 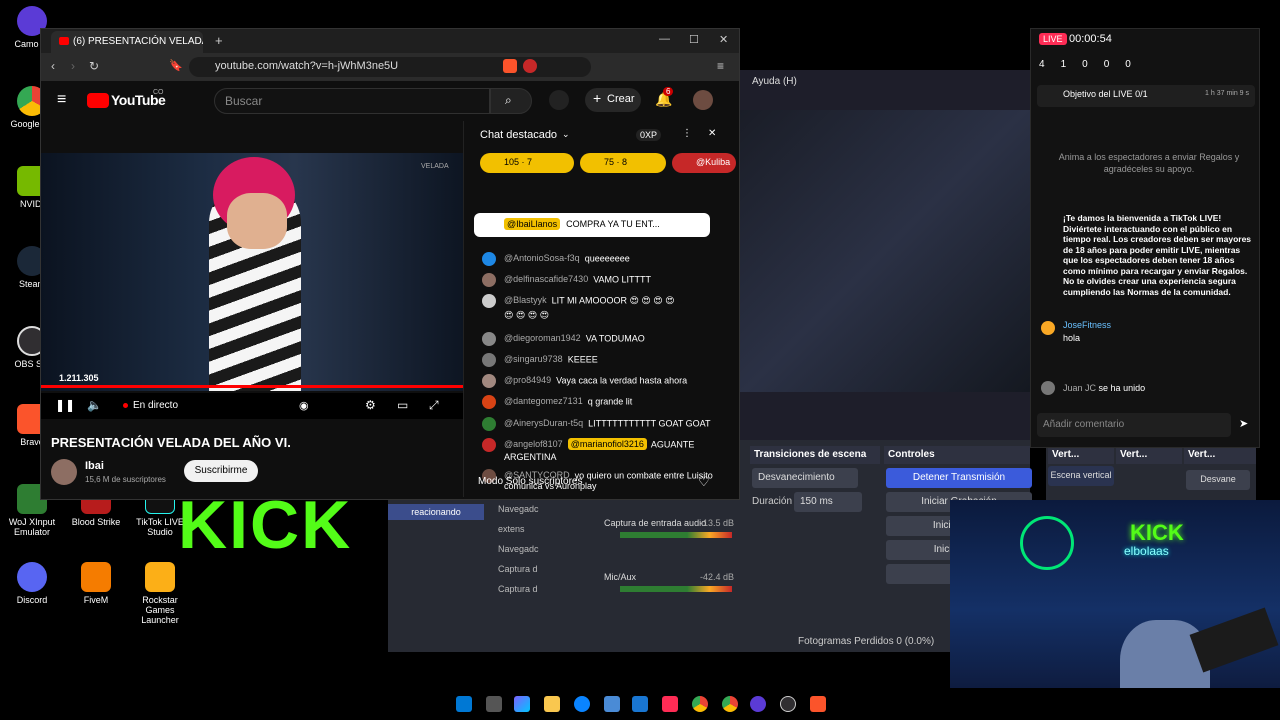 What do you see at coordinates (1146, 551) in the screenshot?
I see `neon-sub-sign: elbolaas` at bounding box center [1146, 551].